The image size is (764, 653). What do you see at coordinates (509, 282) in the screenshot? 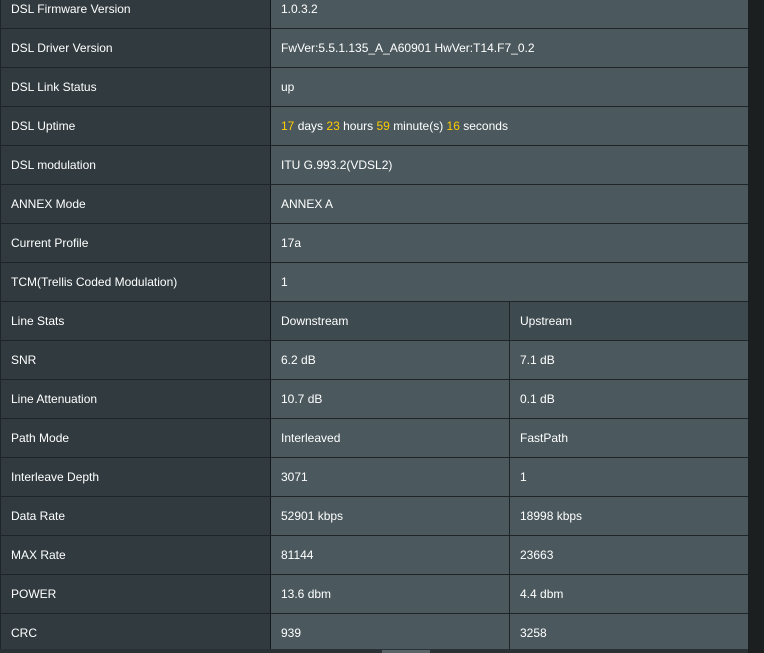
I see `tcm-value: 1` at bounding box center [509, 282].